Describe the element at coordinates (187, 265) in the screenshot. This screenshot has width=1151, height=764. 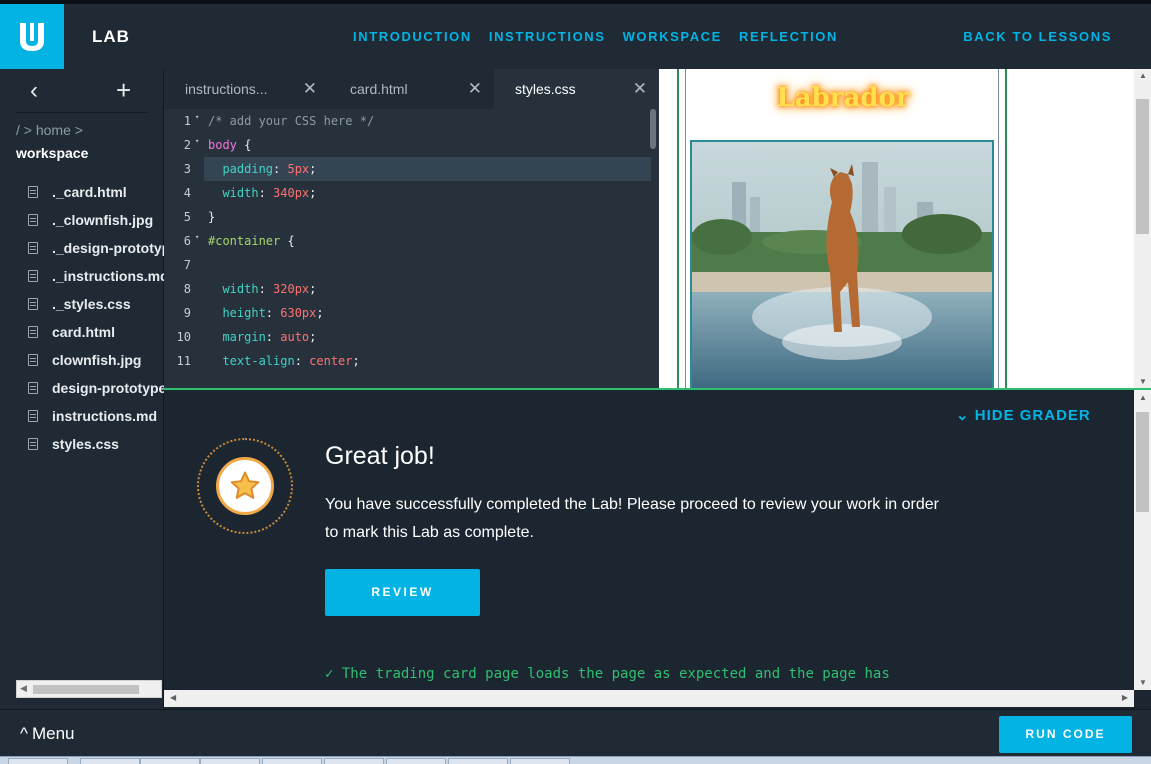
I see `line-number: 7` at that location.